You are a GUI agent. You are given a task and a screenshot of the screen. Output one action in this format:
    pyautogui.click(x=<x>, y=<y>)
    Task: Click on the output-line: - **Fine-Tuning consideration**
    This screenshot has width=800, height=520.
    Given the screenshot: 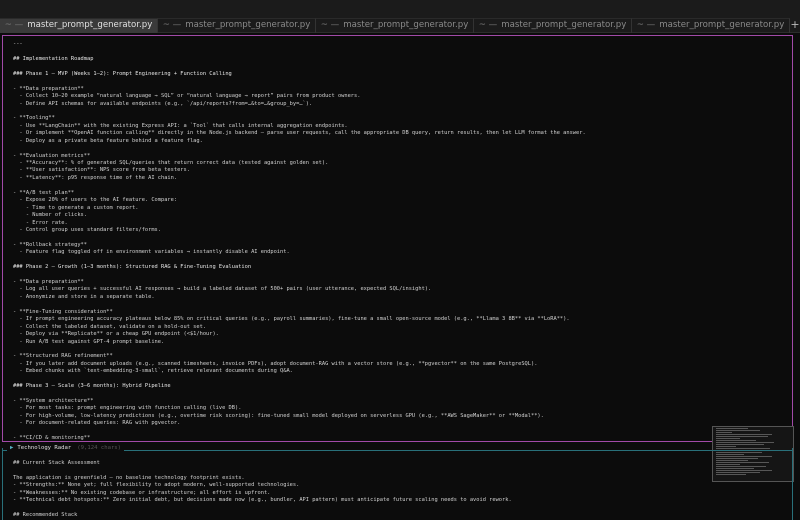 What is the action you would take?
    pyautogui.click(x=63, y=311)
    